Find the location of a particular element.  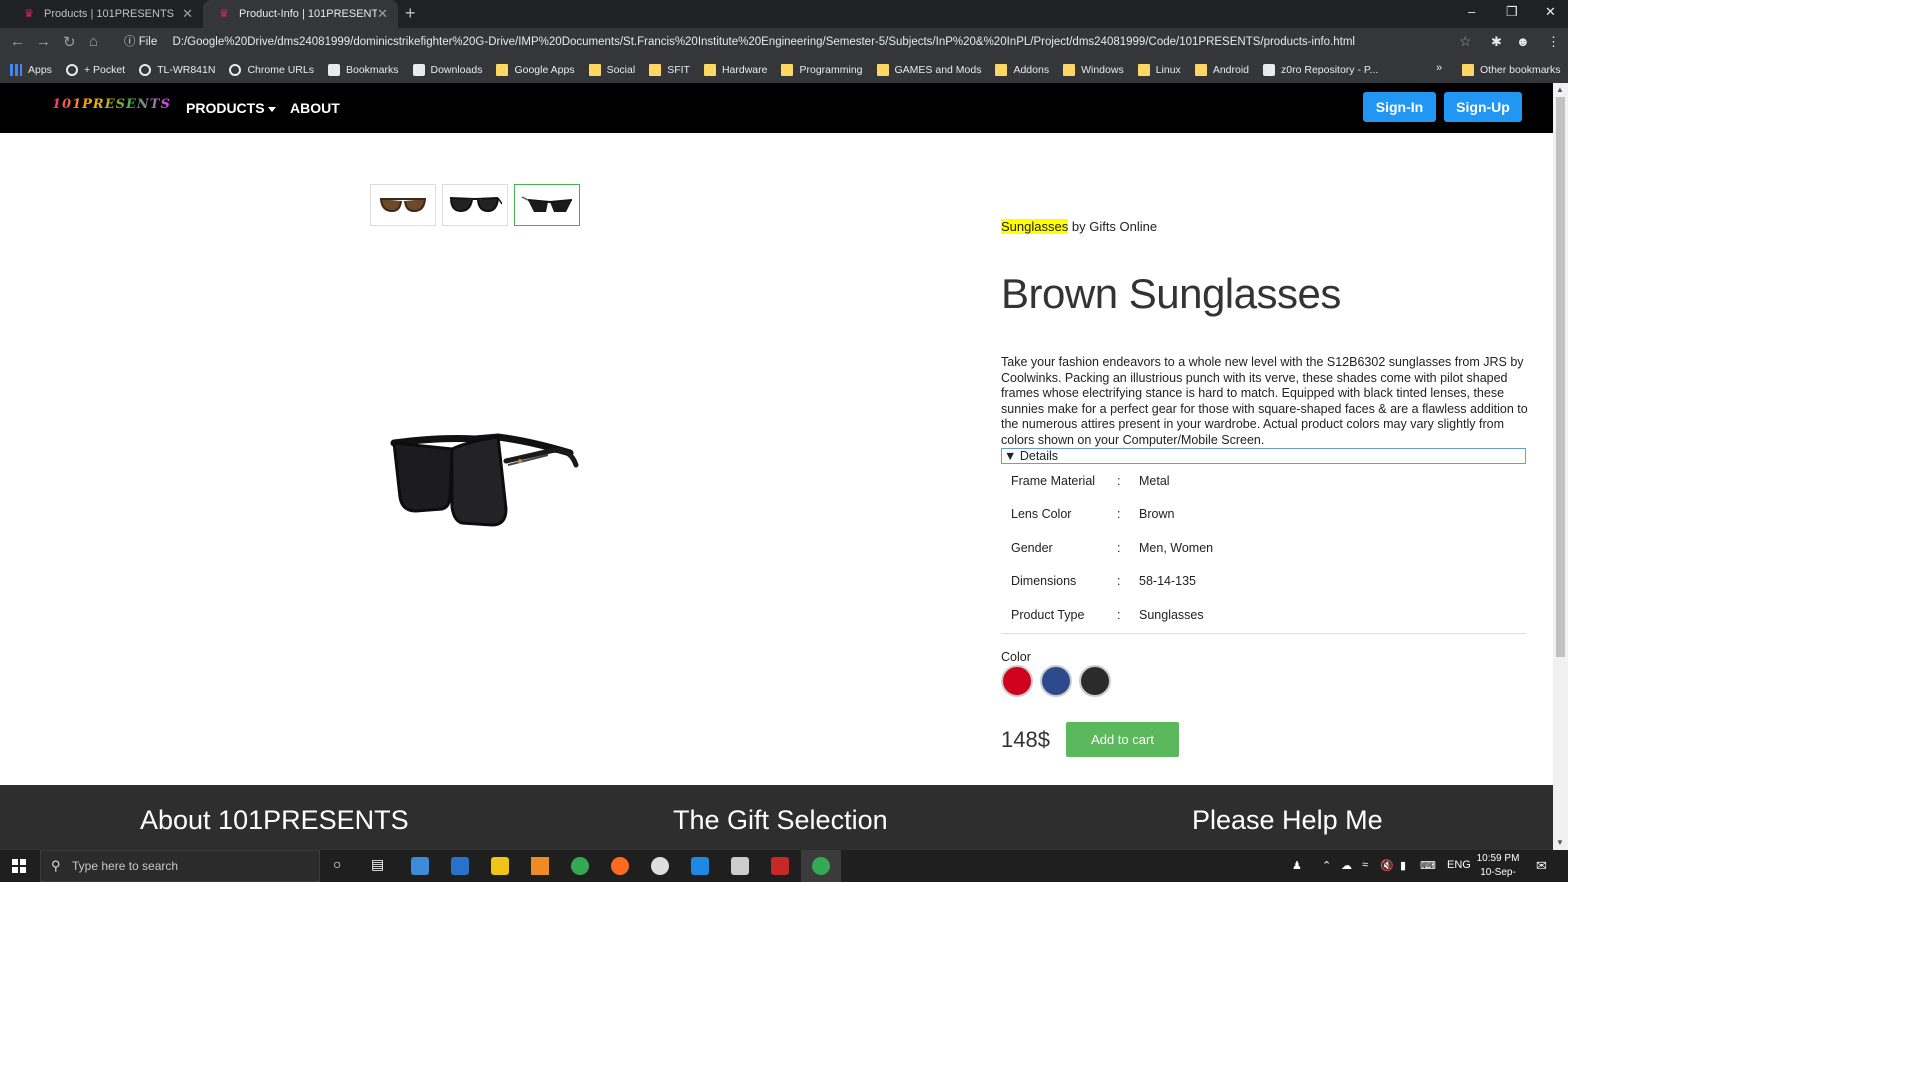

bookmark-item: Downloads is located at coordinates (447, 70).